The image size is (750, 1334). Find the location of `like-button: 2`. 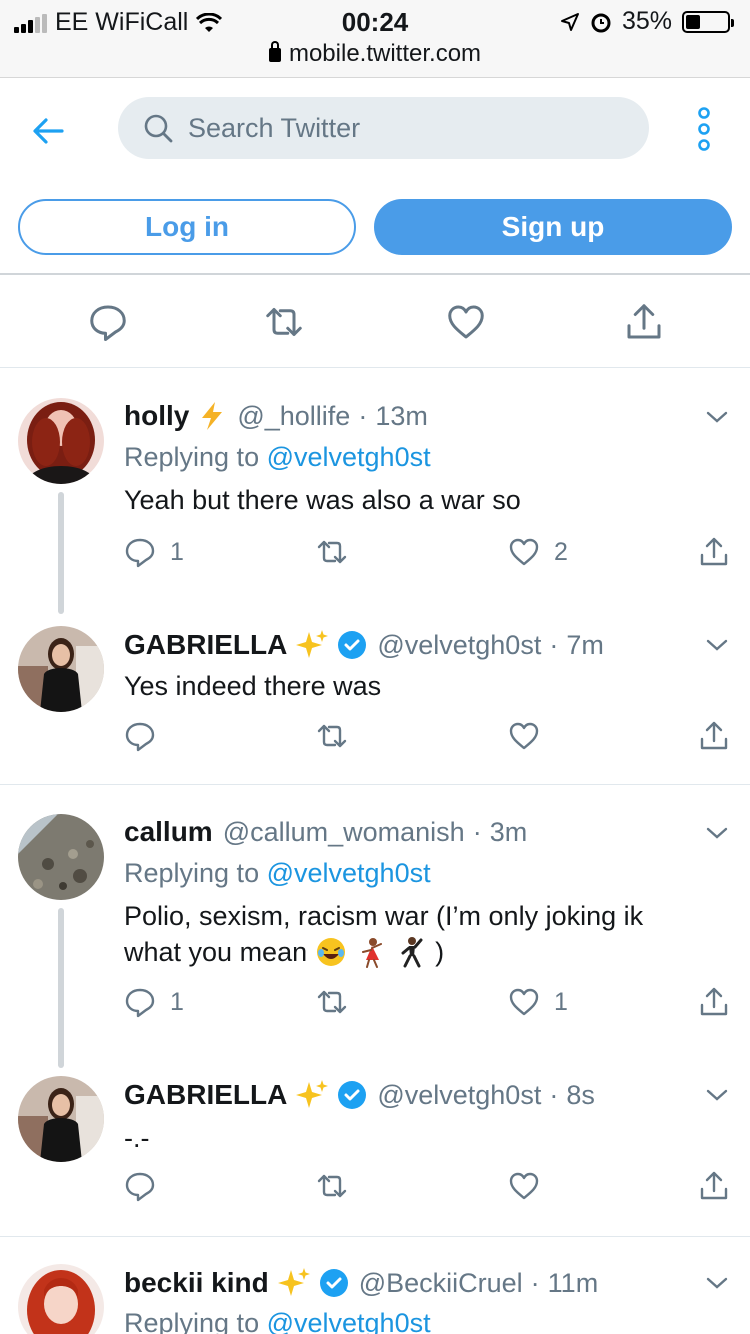

like-button: 2 is located at coordinates (538, 552).